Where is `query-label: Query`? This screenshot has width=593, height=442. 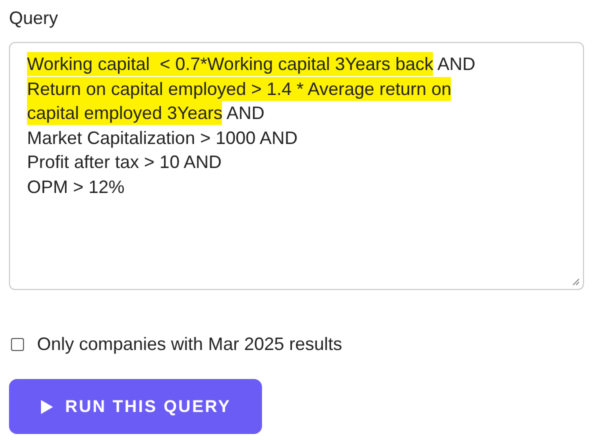 query-label: Query is located at coordinates (33, 18).